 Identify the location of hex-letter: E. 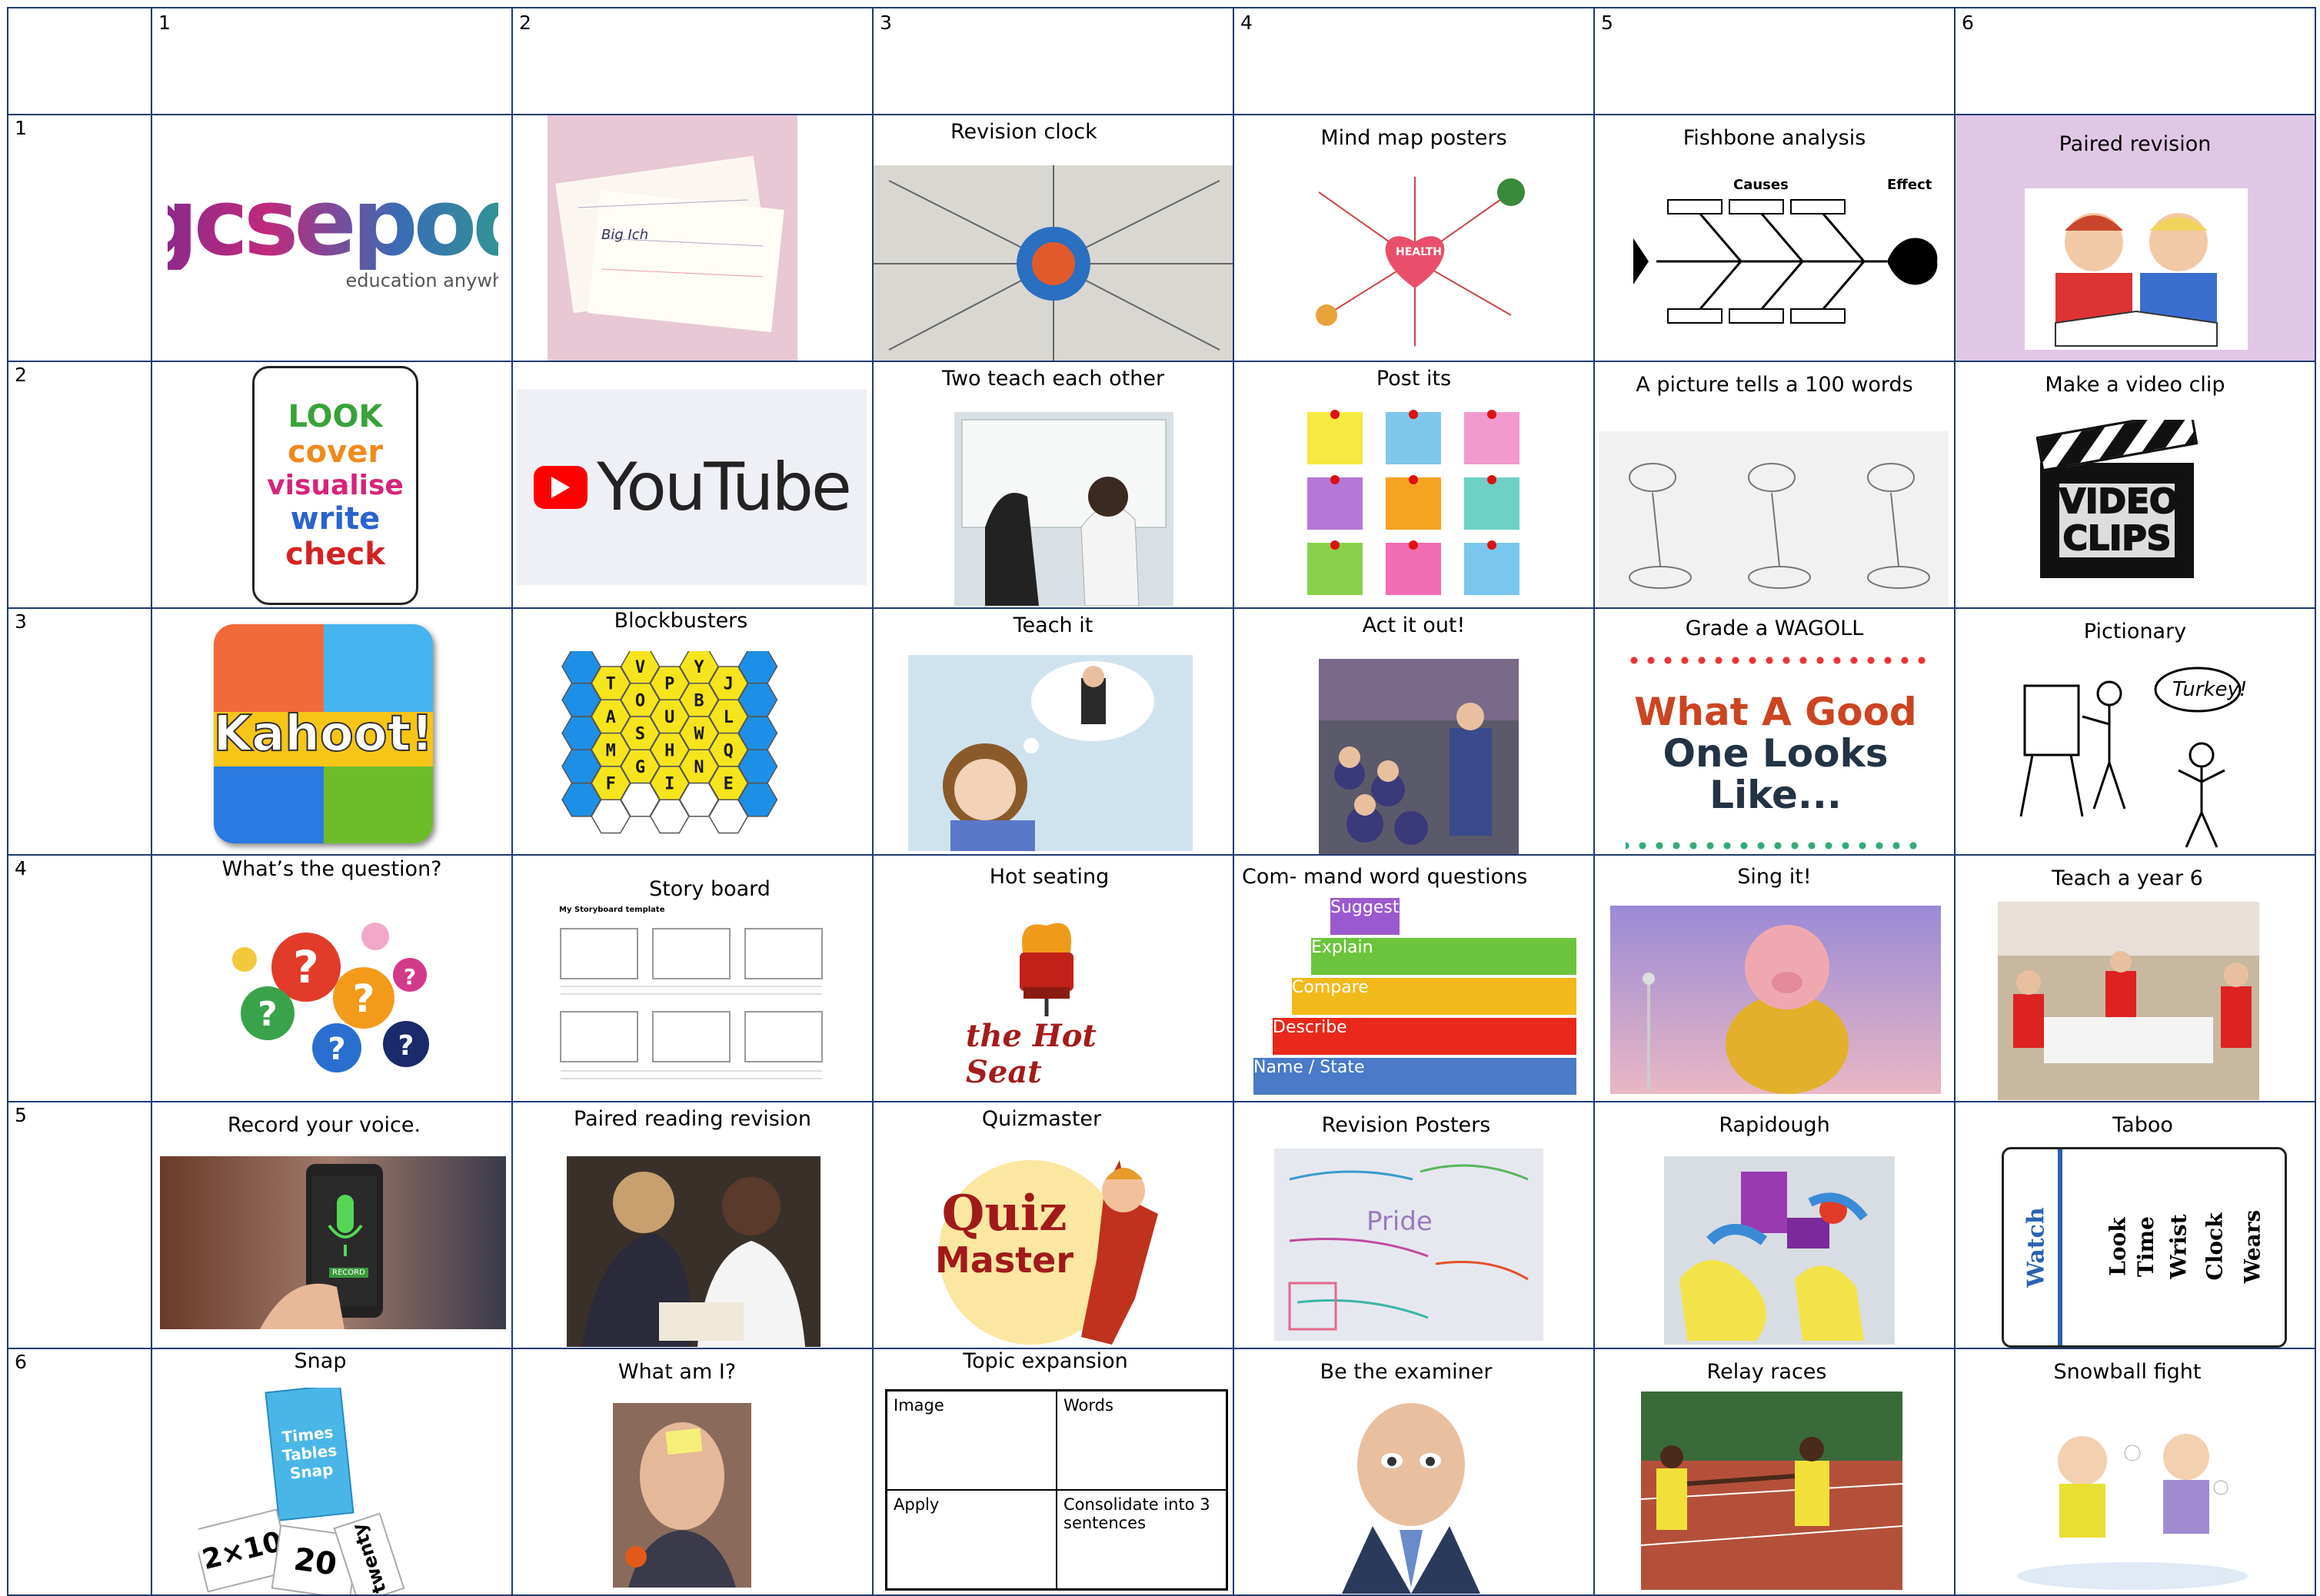
(729, 784).